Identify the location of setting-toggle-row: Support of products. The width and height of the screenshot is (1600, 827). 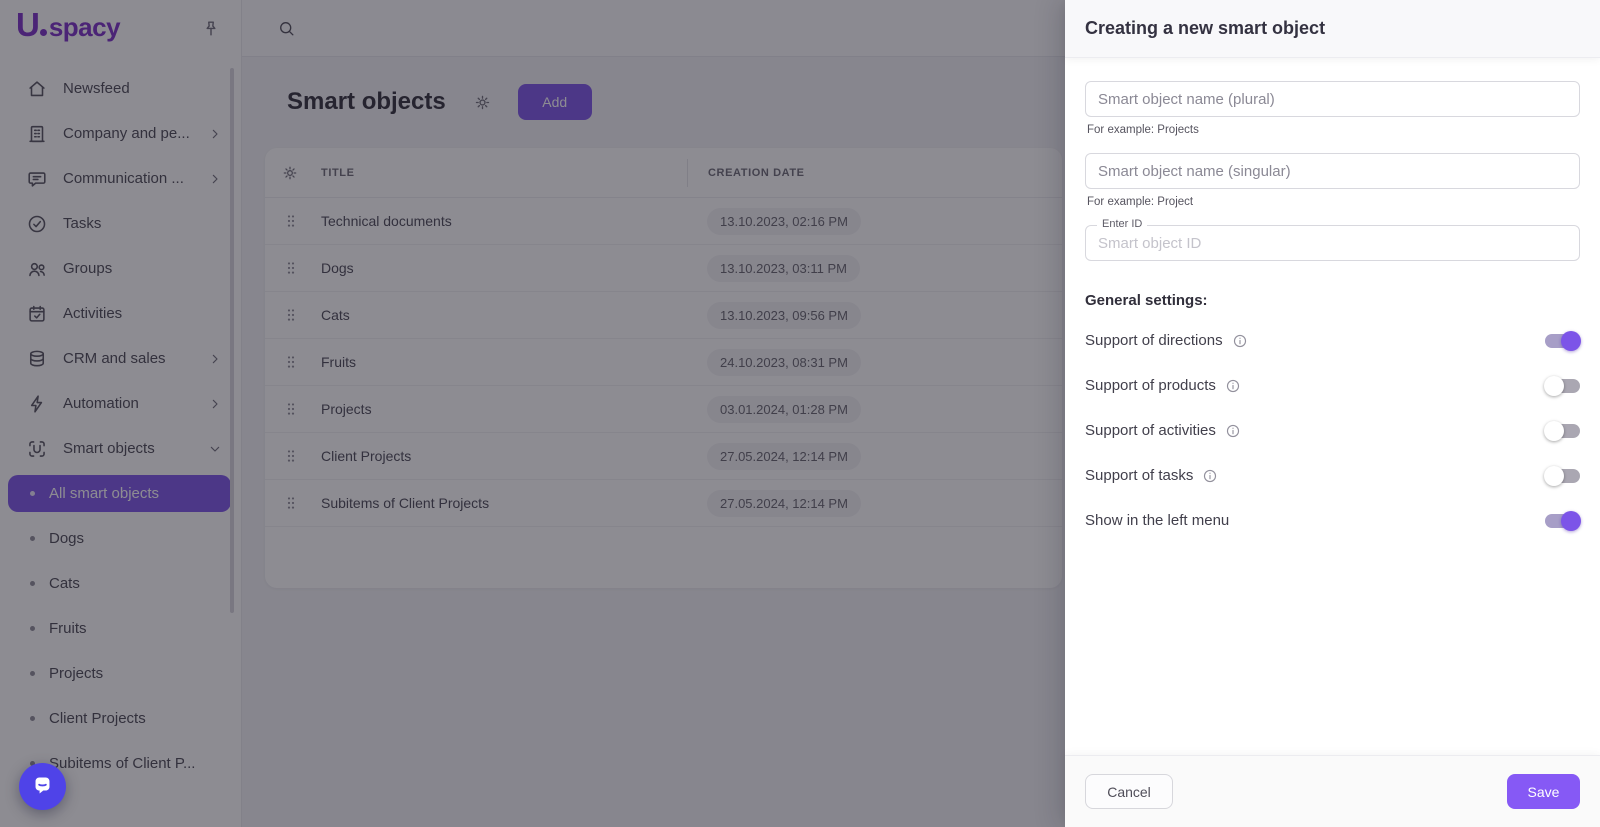
(1332, 385).